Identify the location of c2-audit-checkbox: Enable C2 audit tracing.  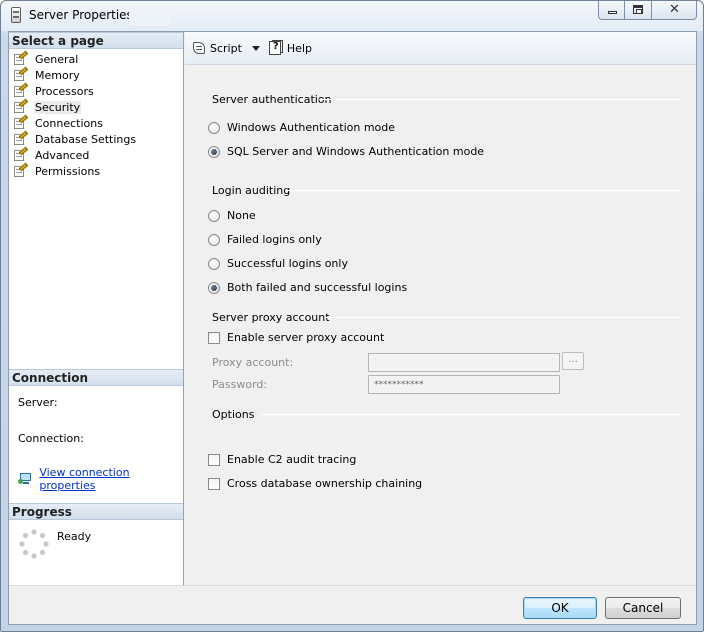
(282, 459).